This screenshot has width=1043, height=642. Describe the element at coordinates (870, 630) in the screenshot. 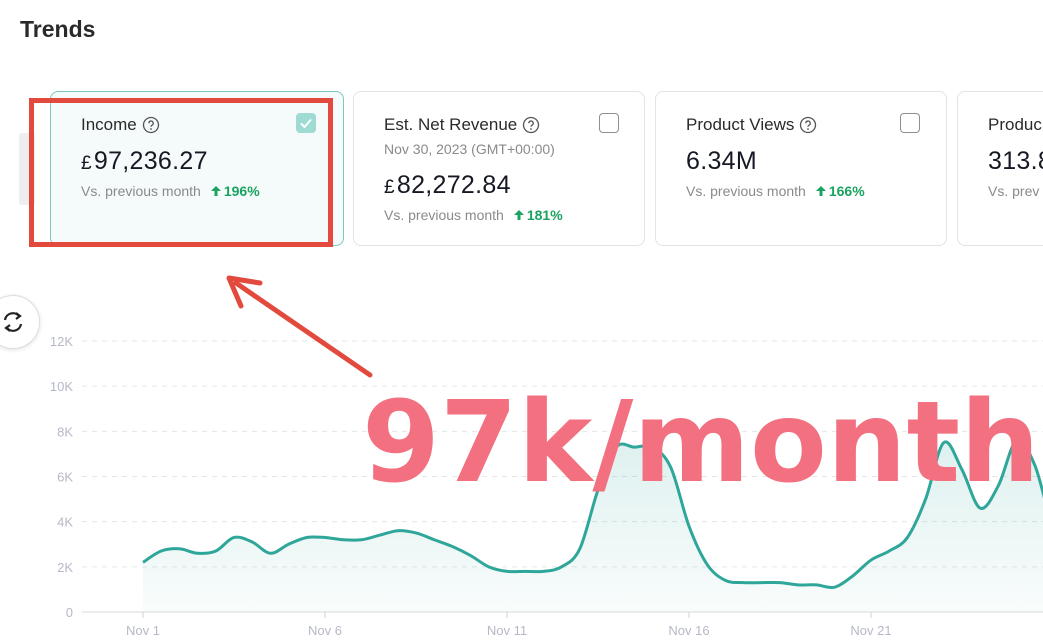

I see `x-tick-label: Nov 21` at that location.